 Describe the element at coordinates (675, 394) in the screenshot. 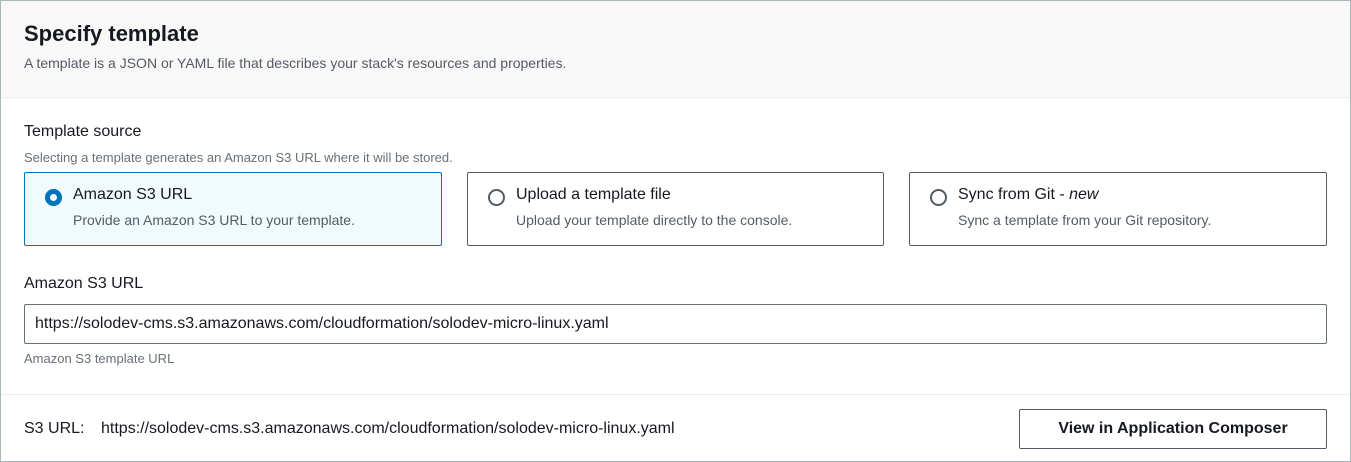

I see `divider` at that location.